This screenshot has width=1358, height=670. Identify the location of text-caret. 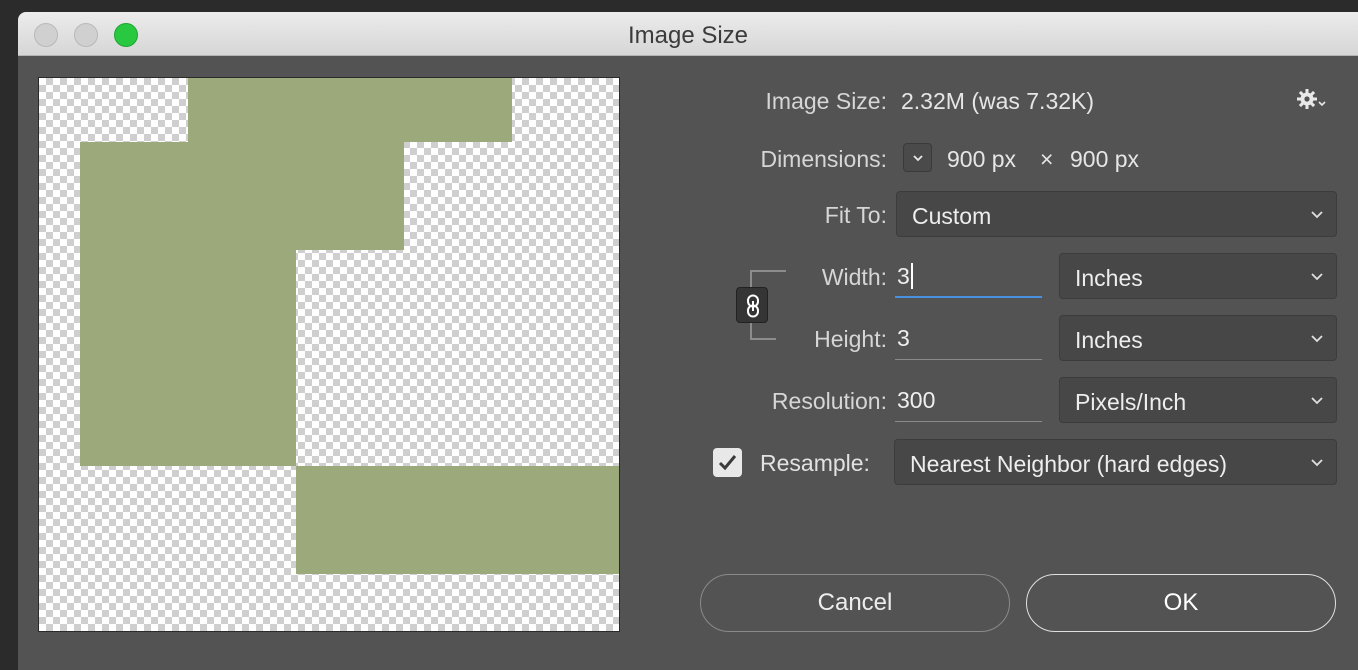
(911, 276).